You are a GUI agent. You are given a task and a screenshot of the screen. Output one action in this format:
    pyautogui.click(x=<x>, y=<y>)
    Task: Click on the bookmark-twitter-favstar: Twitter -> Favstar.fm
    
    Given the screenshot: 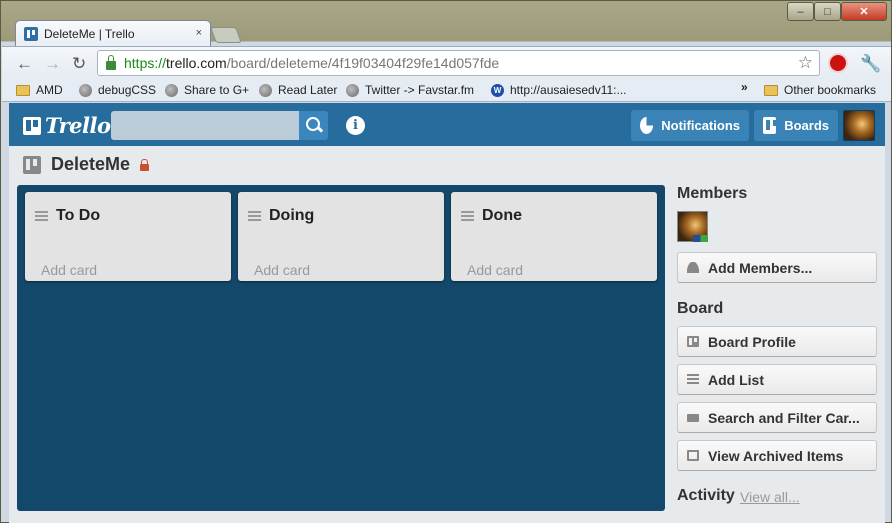 What is the action you would take?
    pyautogui.click(x=410, y=90)
    